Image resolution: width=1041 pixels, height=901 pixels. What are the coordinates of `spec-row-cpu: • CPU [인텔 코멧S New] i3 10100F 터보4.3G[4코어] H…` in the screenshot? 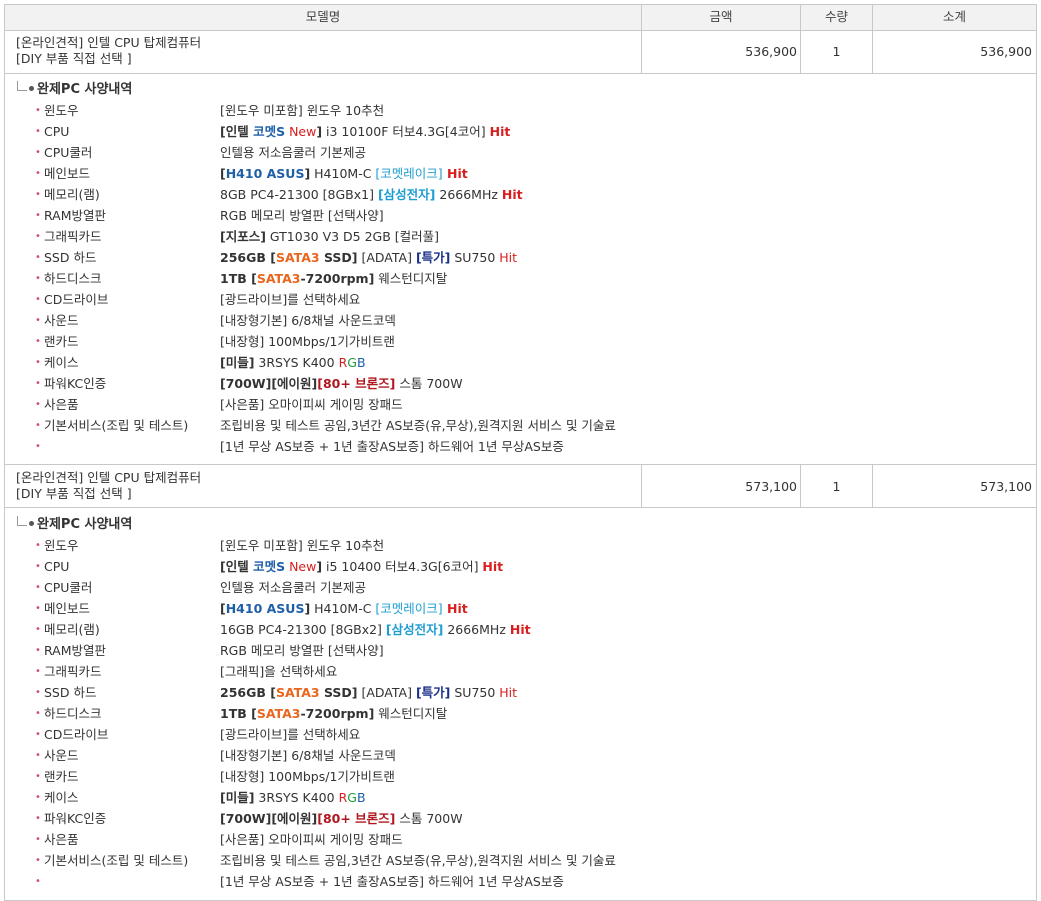 It's located at (530, 131).